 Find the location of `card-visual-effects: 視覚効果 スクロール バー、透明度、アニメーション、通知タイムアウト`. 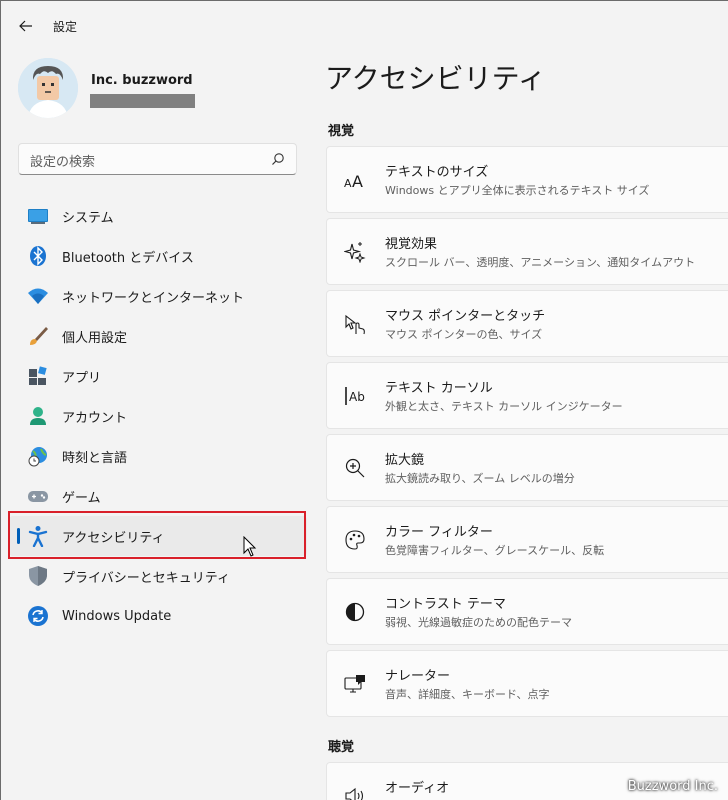

card-visual-effects: 視覚効果 スクロール バー、透明度、アニメーション、通知タイムアウト is located at coordinates (527, 251).